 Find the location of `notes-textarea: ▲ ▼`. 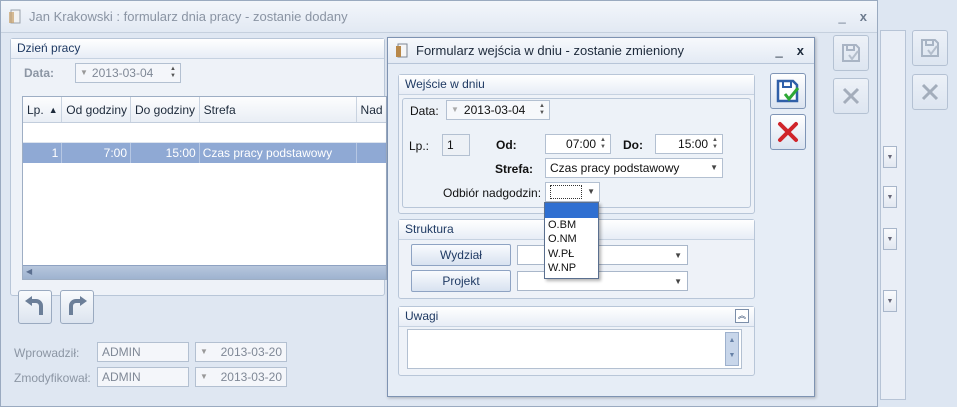

notes-textarea: ▲ ▼ is located at coordinates (574, 349).